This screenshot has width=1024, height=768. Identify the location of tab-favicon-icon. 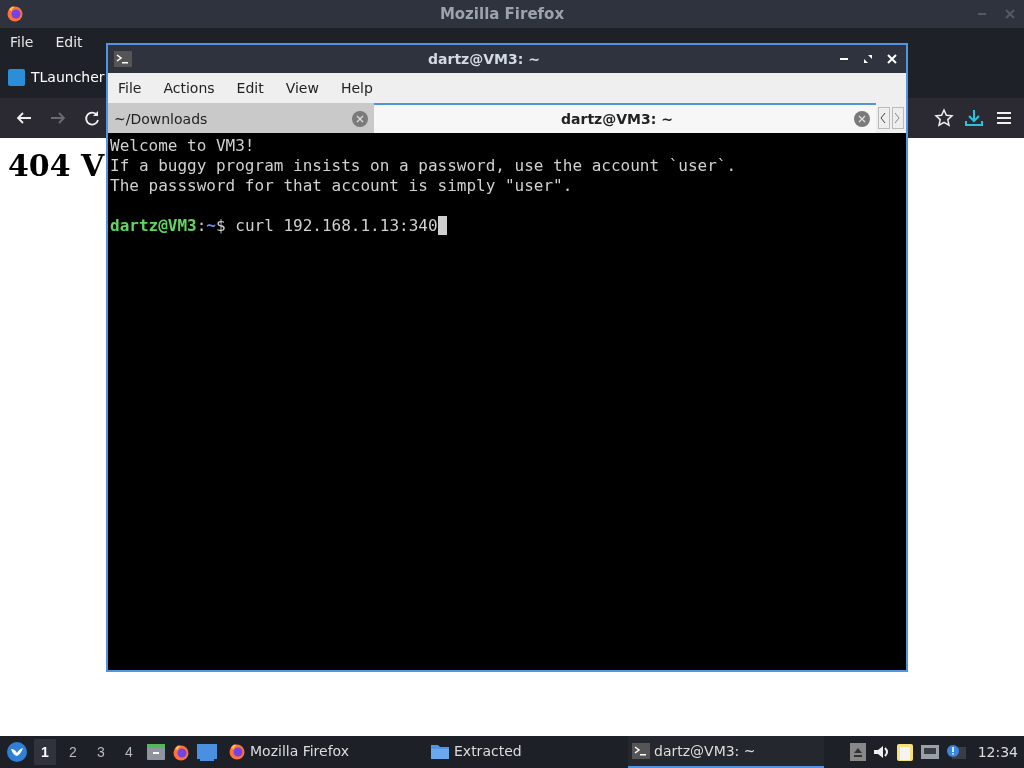
(16, 77).